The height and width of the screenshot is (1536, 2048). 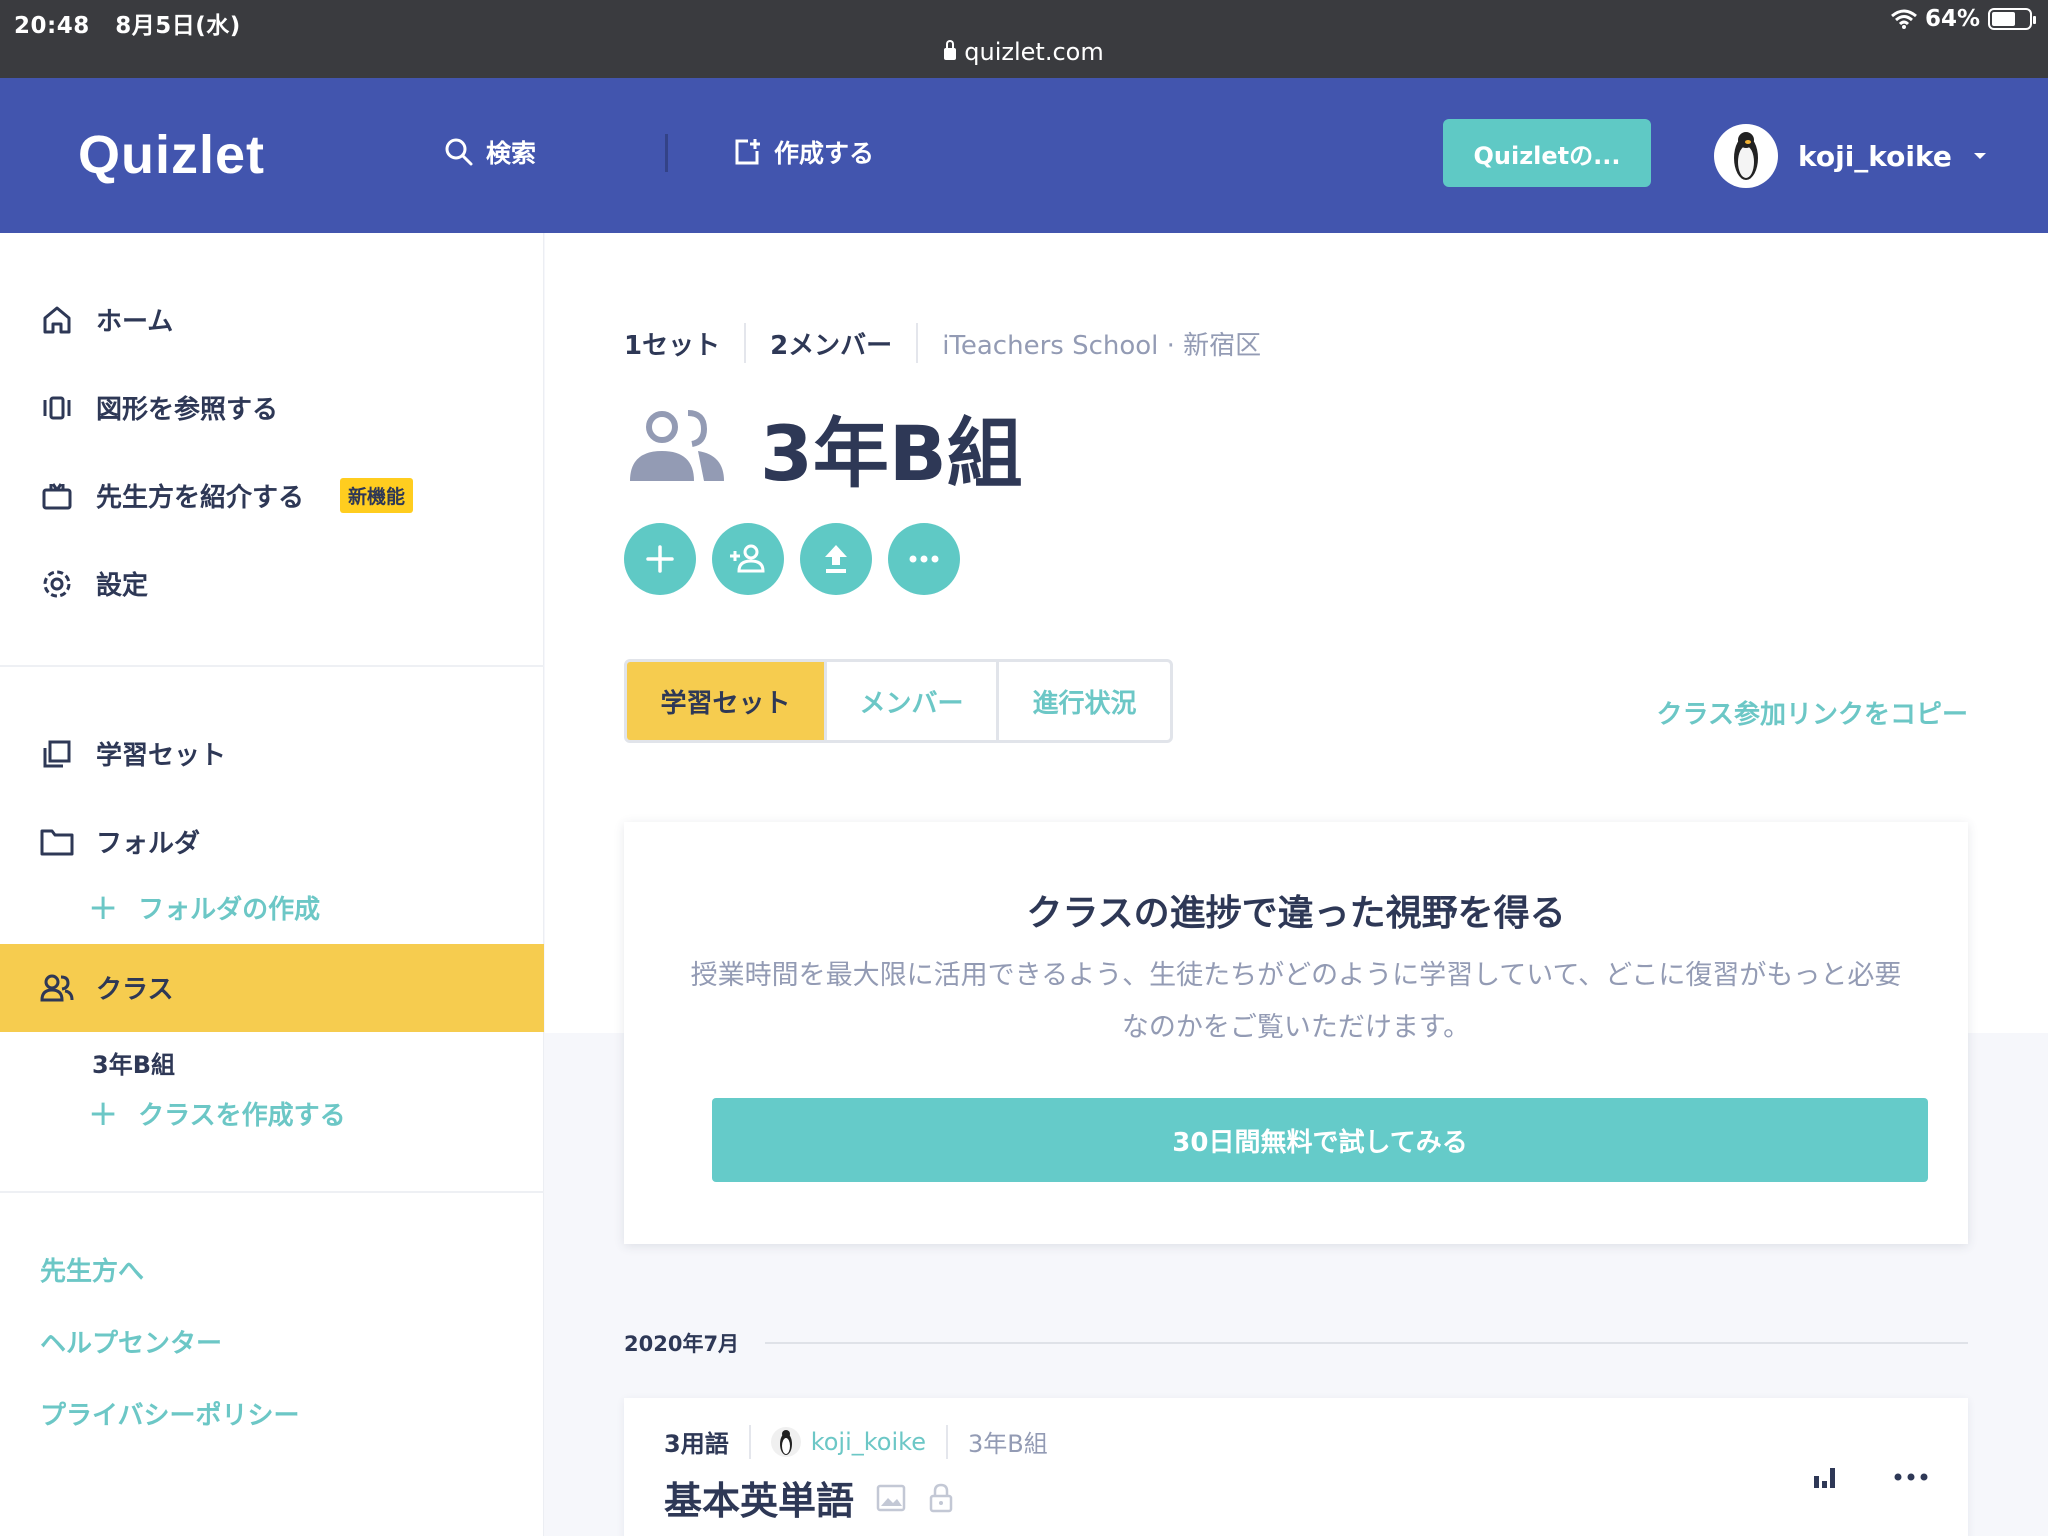 What do you see at coordinates (200, 498) in the screenshot?
I see `sidebar-item-label: 先生方を紹介する` at bounding box center [200, 498].